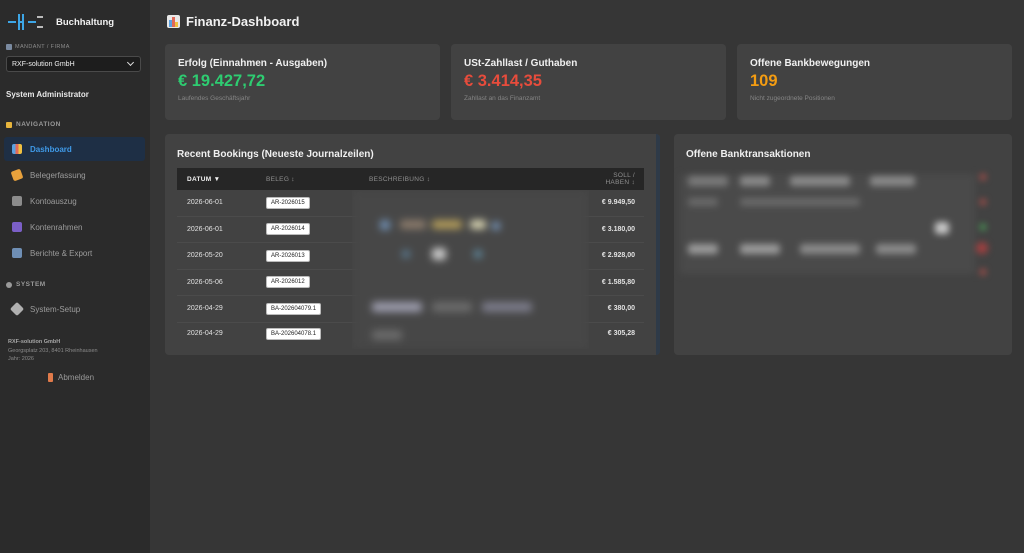  I want to click on nav-section-title: NAVIGATION, so click(38, 124).